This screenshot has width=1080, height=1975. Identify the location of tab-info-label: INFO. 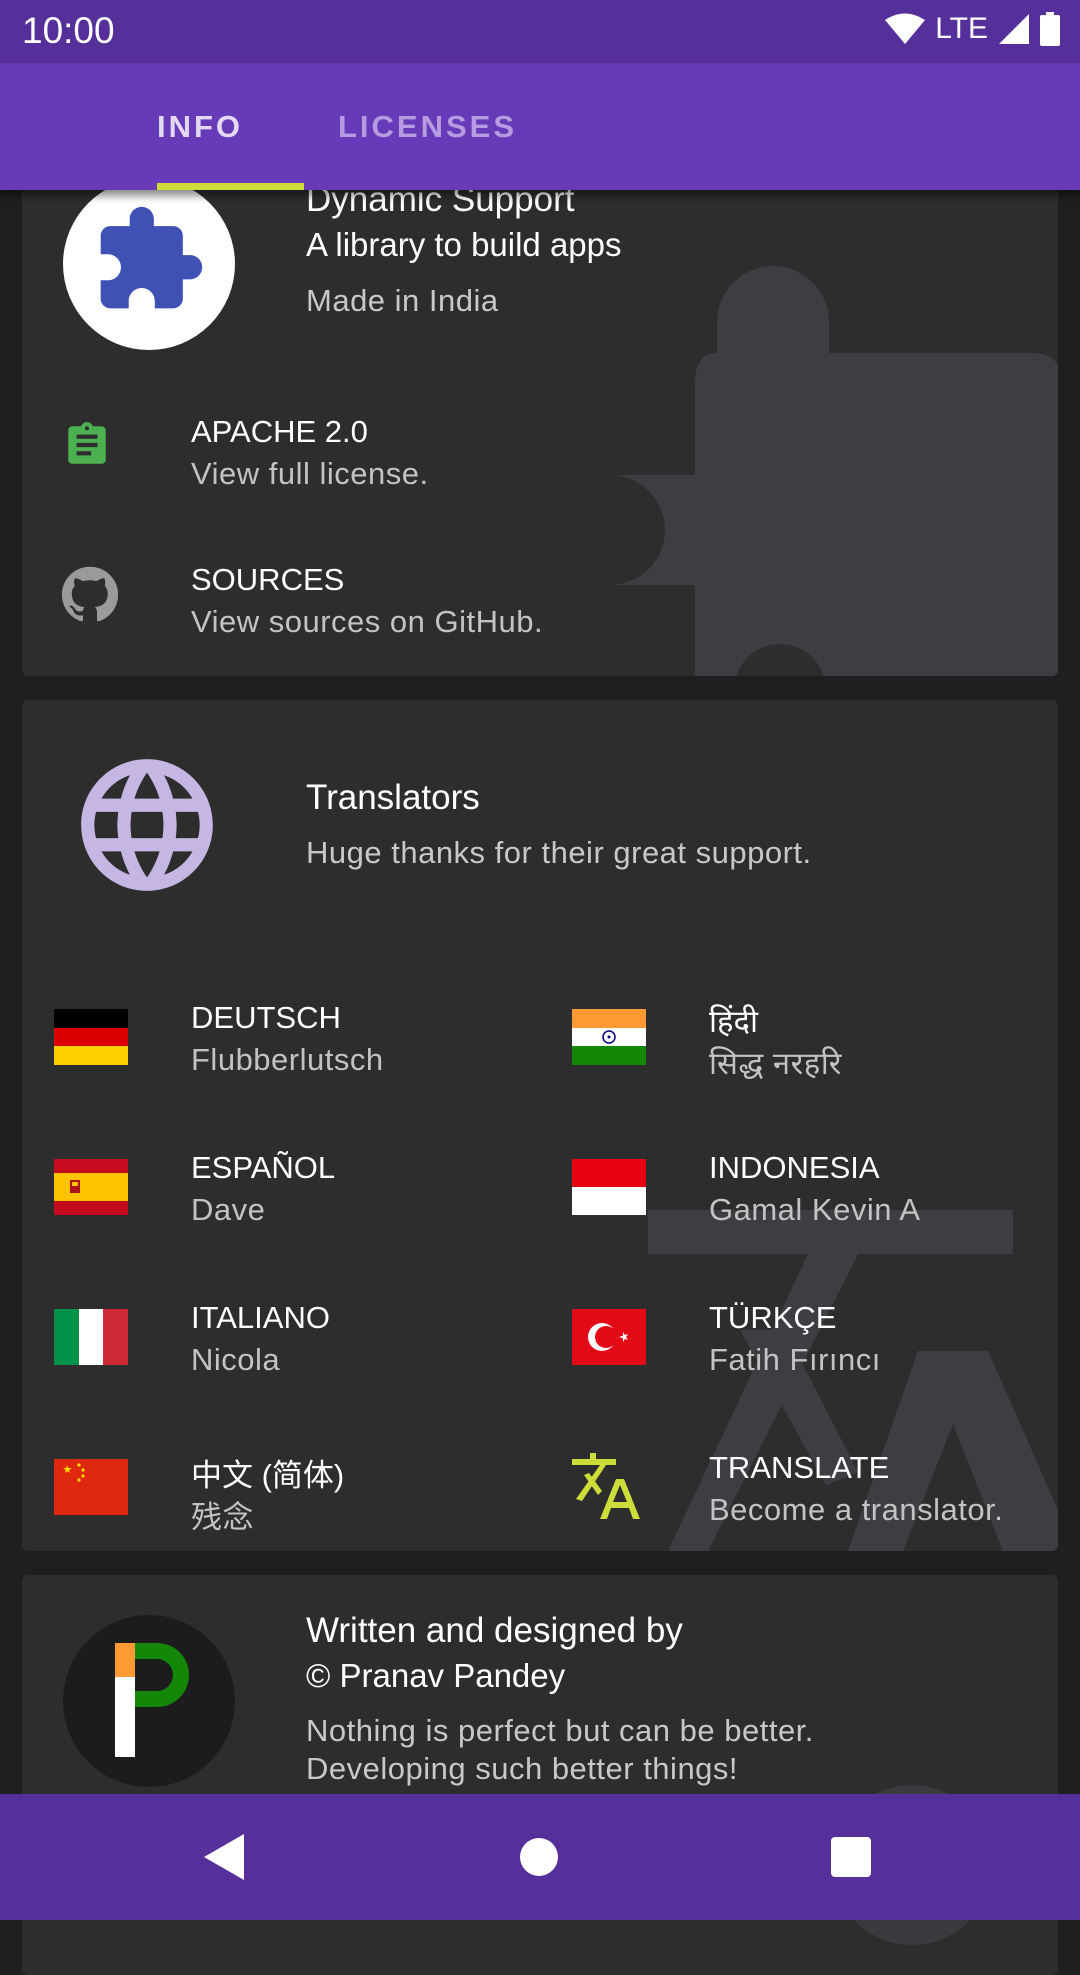
(200, 126).